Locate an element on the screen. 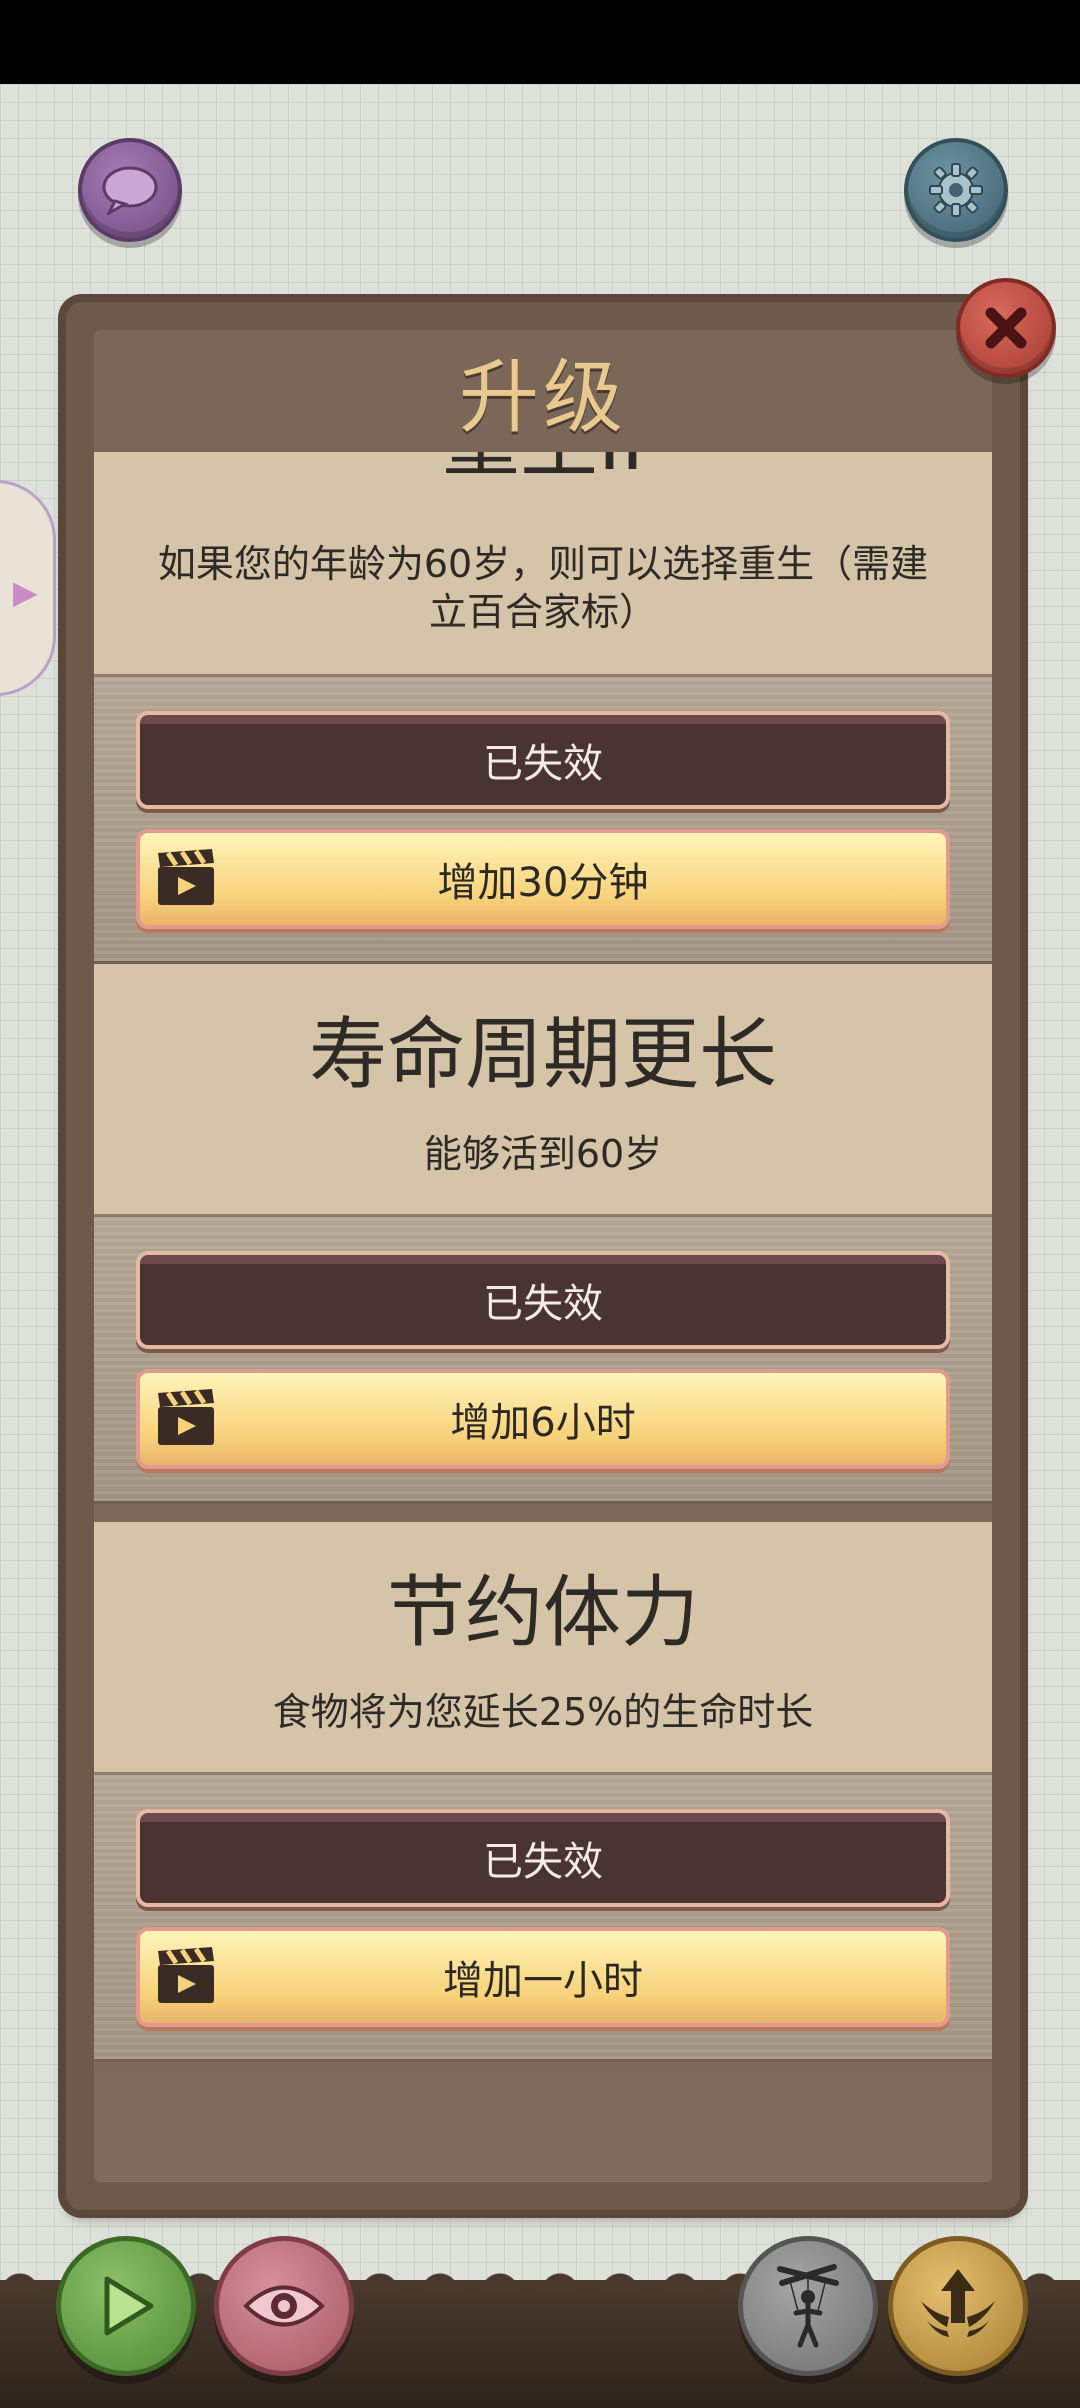 The height and width of the screenshot is (2408, 1080). winged-arrow-icon is located at coordinates (958, 2303).